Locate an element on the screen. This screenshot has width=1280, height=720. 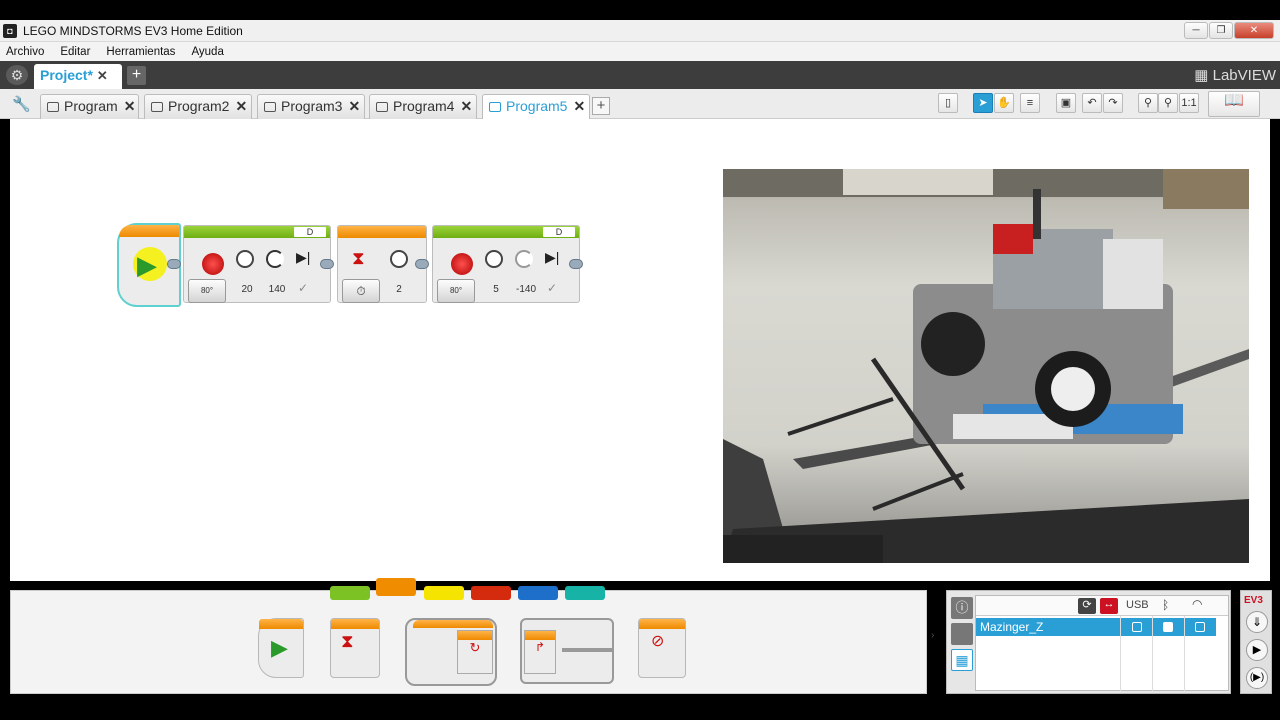
bricks-header: ⟳ ↔ USB ᛒ ◠ is located at coordinates (1102, 606).